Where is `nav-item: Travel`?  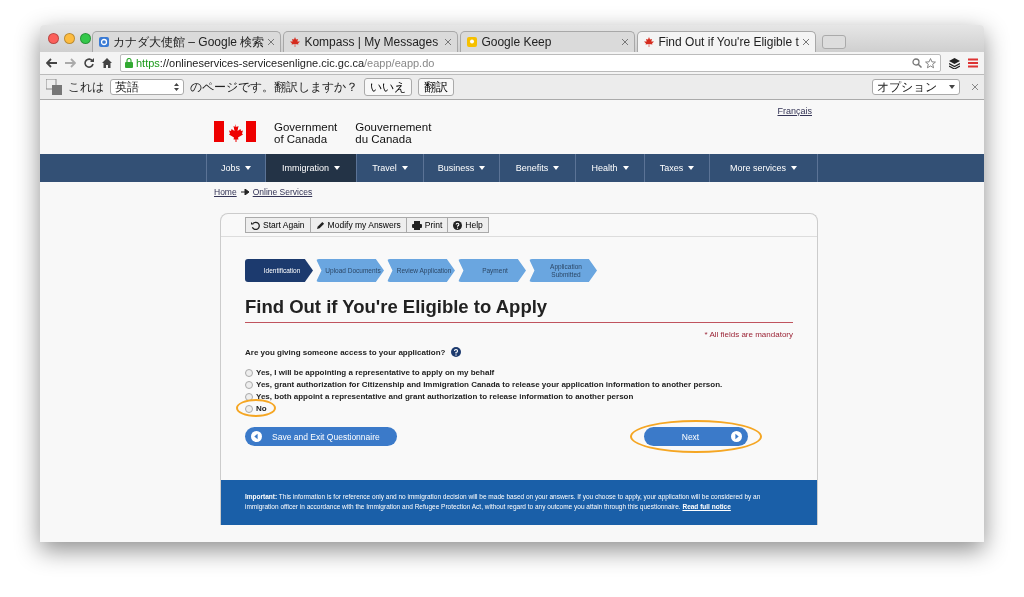
nav-item: Travel is located at coordinates (389, 168).